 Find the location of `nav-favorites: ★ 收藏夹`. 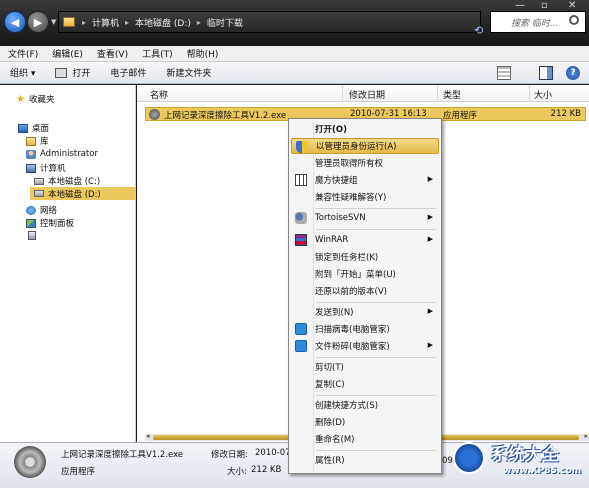

nav-favorites: ★ 收藏夹 is located at coordinates (35, 99).